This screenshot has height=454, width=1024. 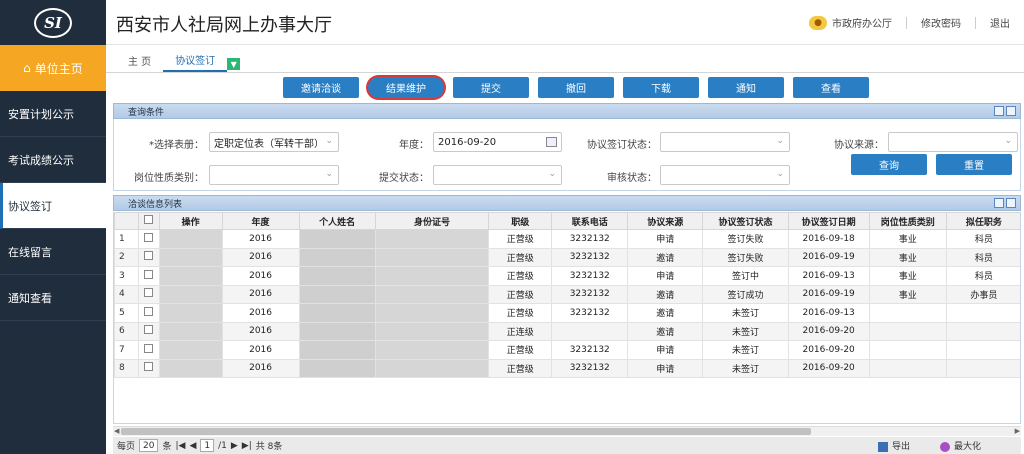 What do you see at coordinates (746, 87) in the screenshot?
I see `notify-button: 通知` at bounding box center [746, 87].